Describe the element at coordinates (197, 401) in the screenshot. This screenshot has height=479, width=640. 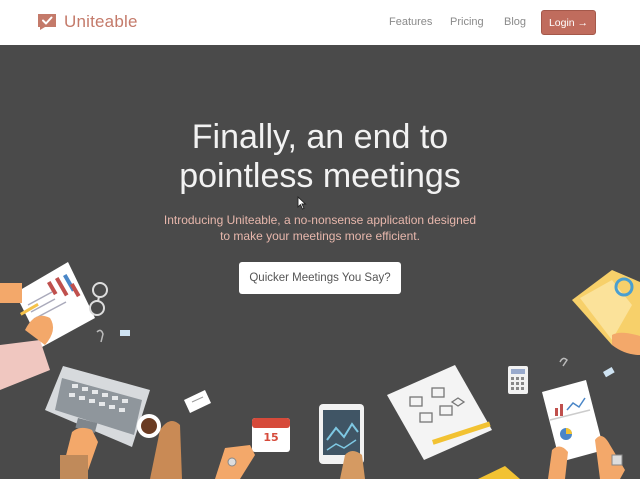
I see `business-card-illustration` at that location.